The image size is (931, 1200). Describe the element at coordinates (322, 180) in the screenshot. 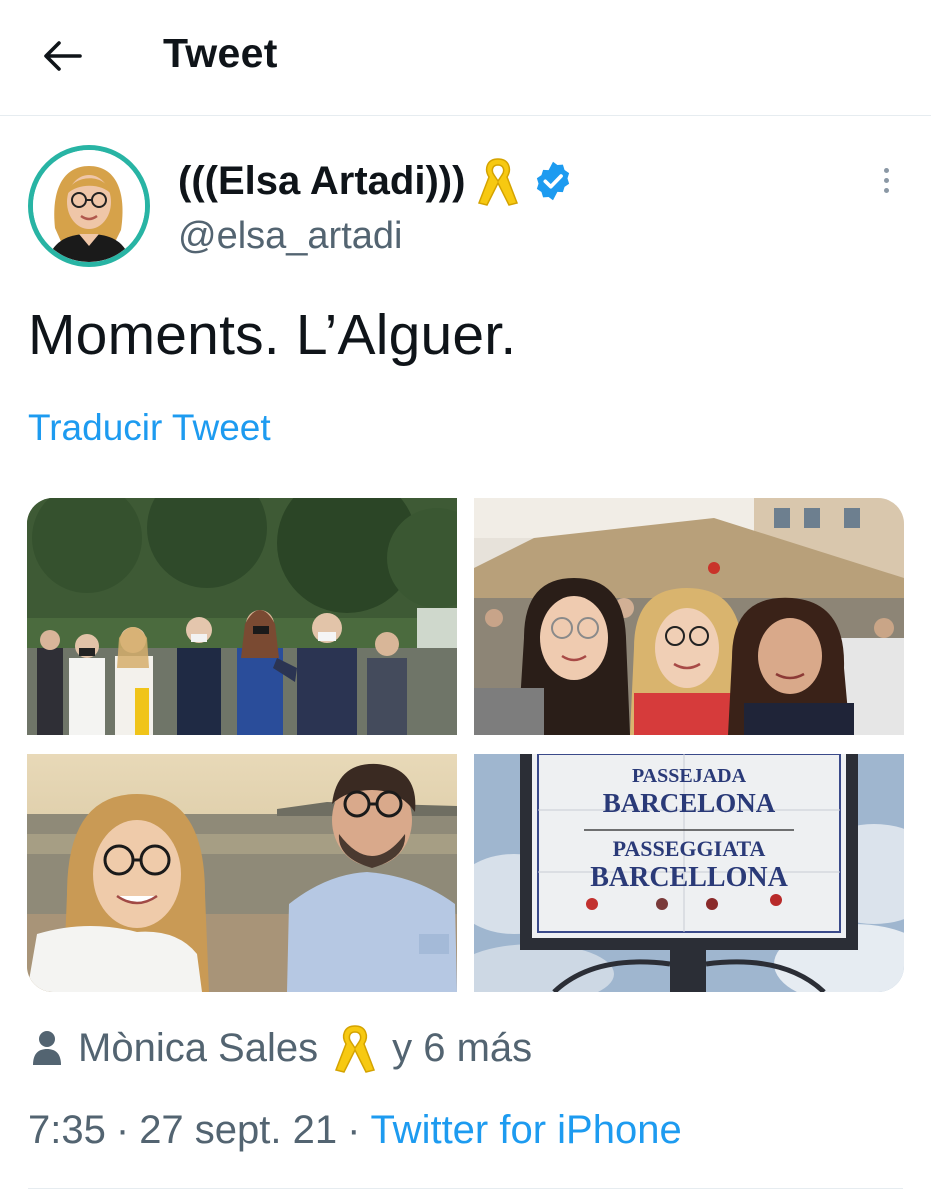

I see `author-display-name: (((Elsa Artadi)))` at that location.